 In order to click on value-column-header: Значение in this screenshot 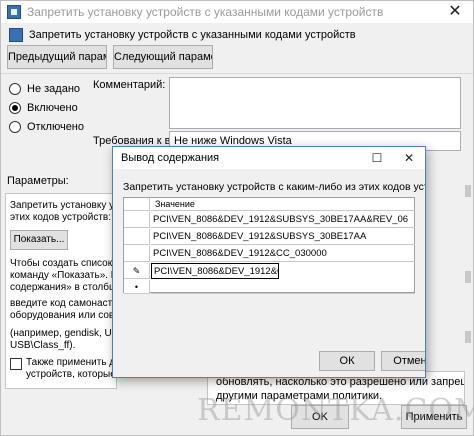, I will do `click(283, 204)`.